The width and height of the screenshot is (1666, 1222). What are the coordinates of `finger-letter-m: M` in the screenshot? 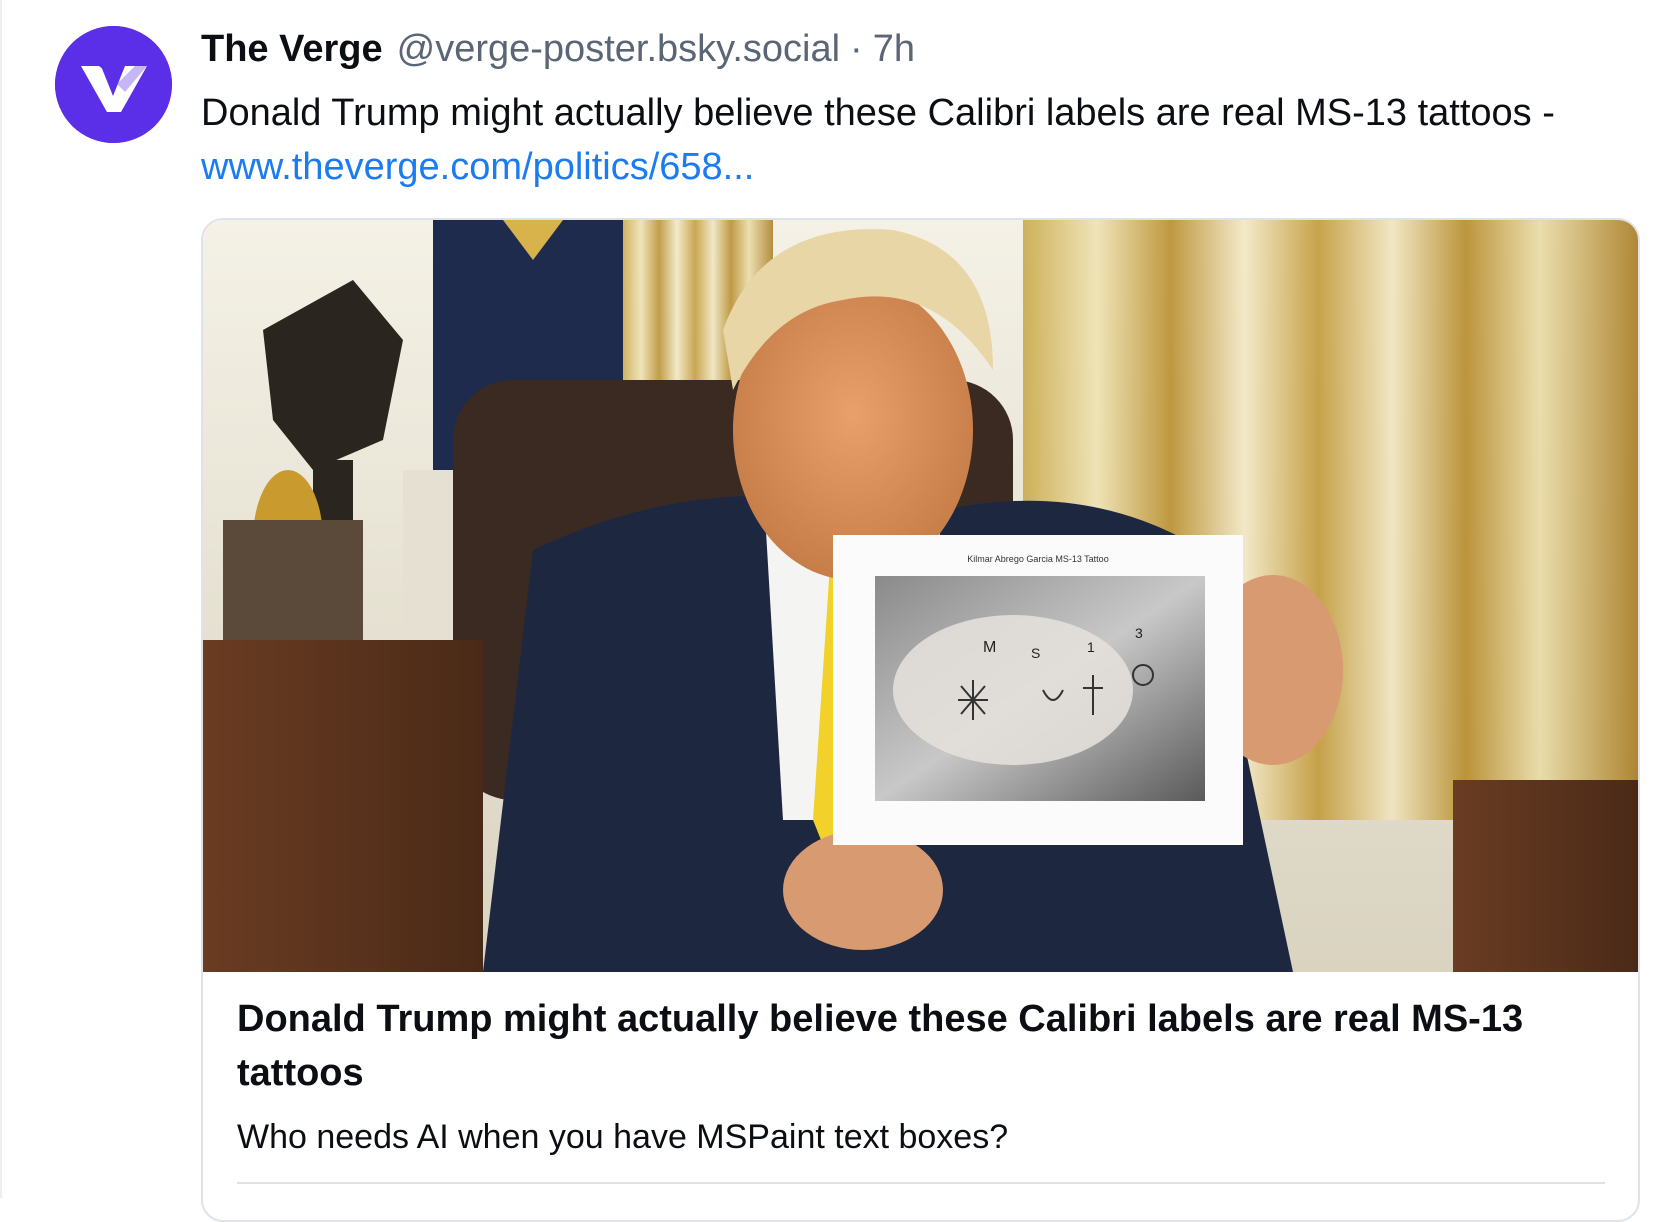 It's located at (989, 647).